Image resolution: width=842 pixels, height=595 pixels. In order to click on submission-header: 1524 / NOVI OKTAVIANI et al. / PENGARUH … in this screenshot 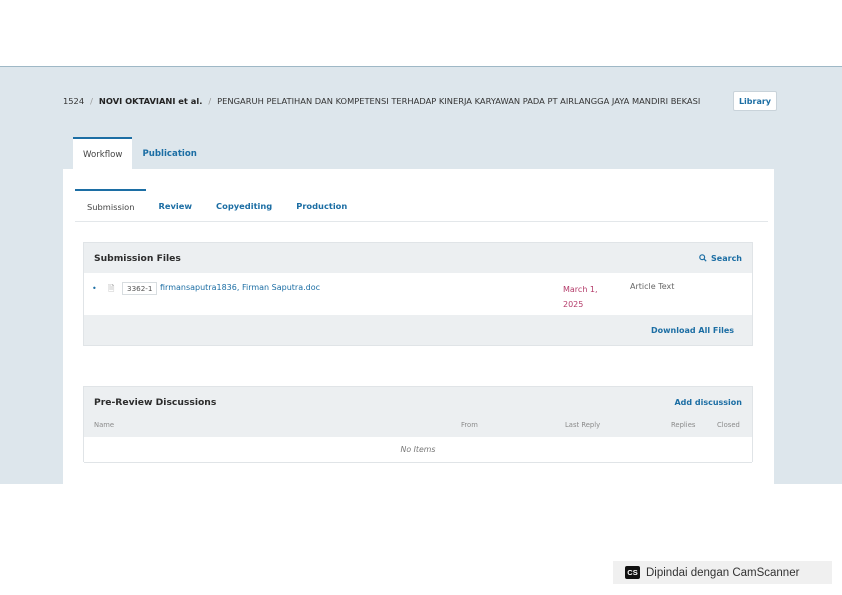, I will do `click(393, 101)`.